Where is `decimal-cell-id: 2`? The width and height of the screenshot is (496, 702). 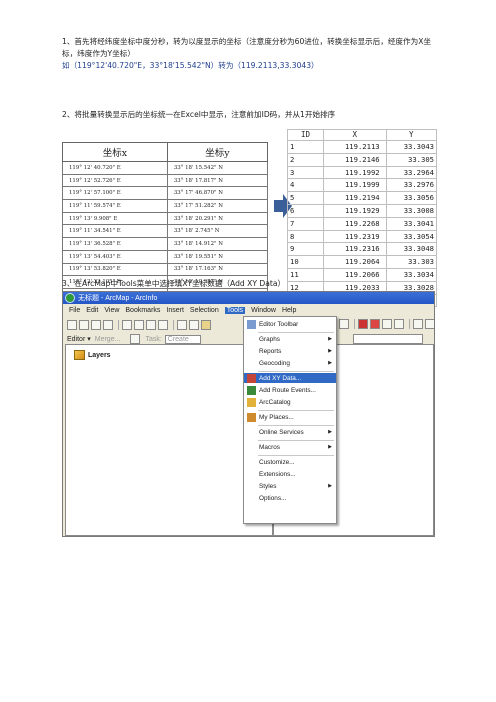 decimal-cell-id: 2 is located at coordinates (305, 159).